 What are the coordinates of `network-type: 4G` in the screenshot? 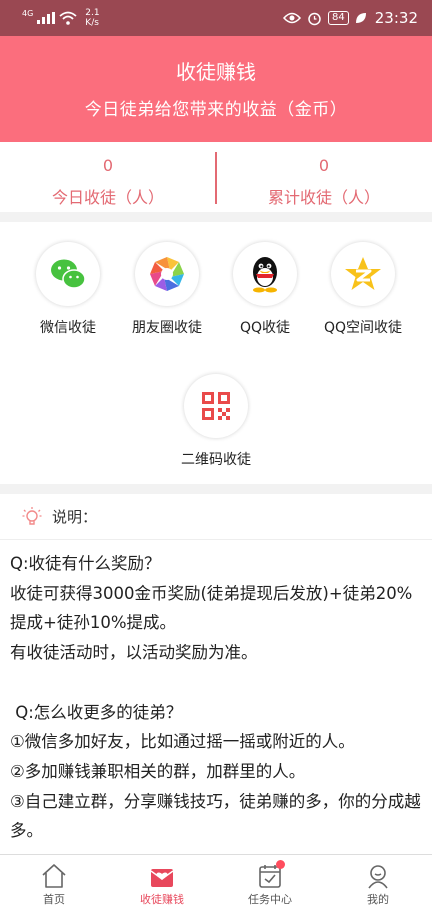 It's located at (28, 13).